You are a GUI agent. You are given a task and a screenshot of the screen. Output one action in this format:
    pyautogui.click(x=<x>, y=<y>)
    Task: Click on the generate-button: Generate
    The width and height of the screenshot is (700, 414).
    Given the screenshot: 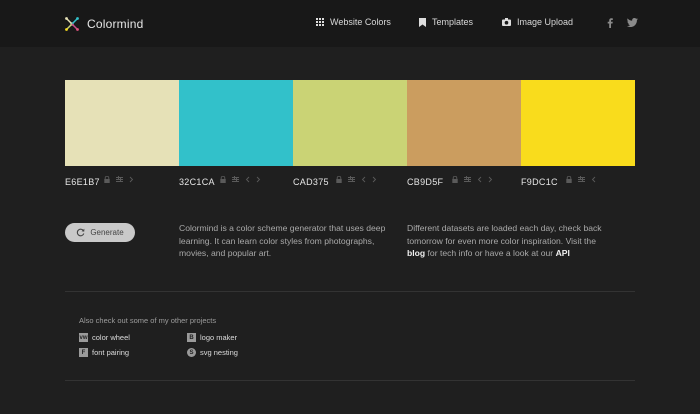 What is the action you would take?
    pyautogui.click(x=100, y=232)
    